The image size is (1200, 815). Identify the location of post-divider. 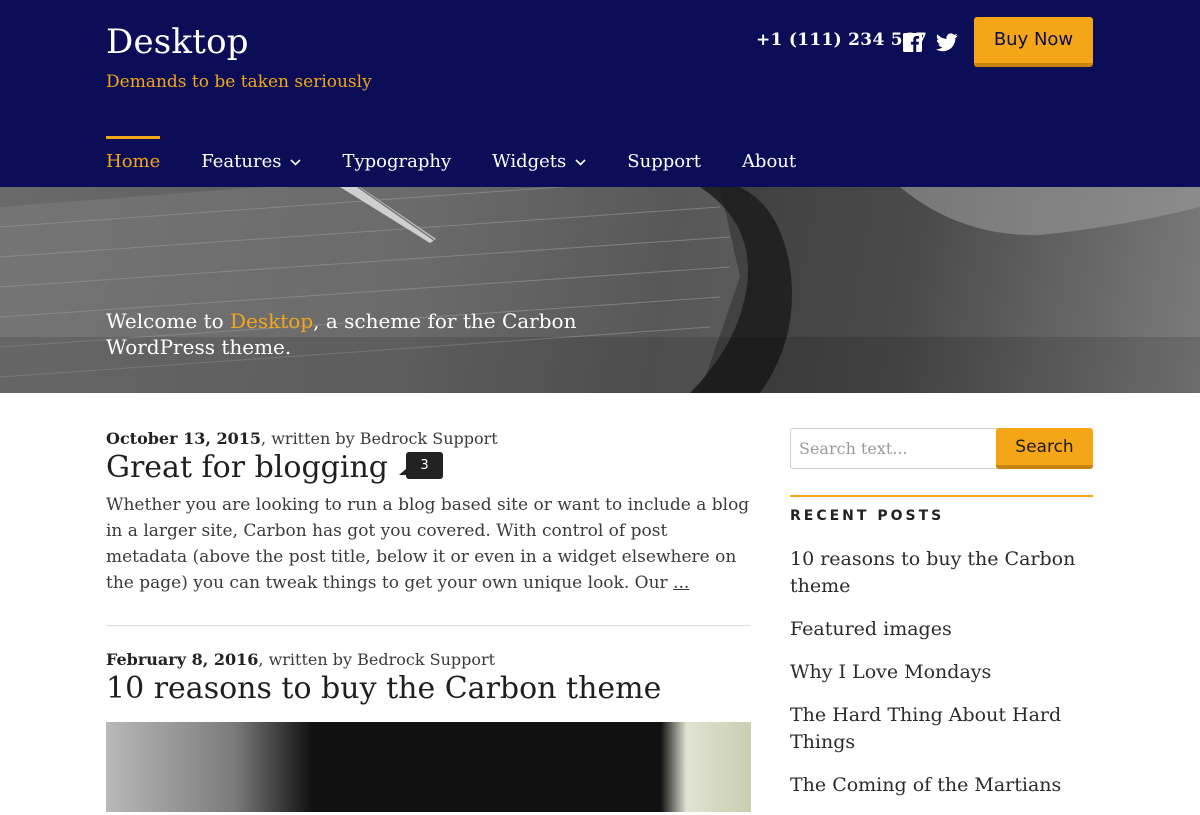
(428, 625).